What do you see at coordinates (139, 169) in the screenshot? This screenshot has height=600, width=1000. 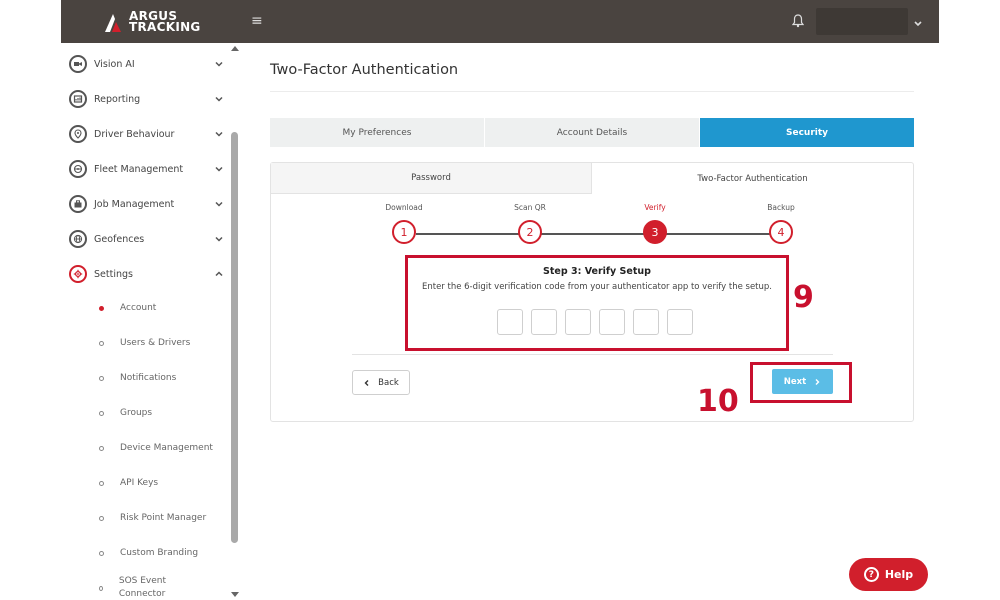 I see `sidebar-item-label: Fleet Management` at bounding box center [139, 169].